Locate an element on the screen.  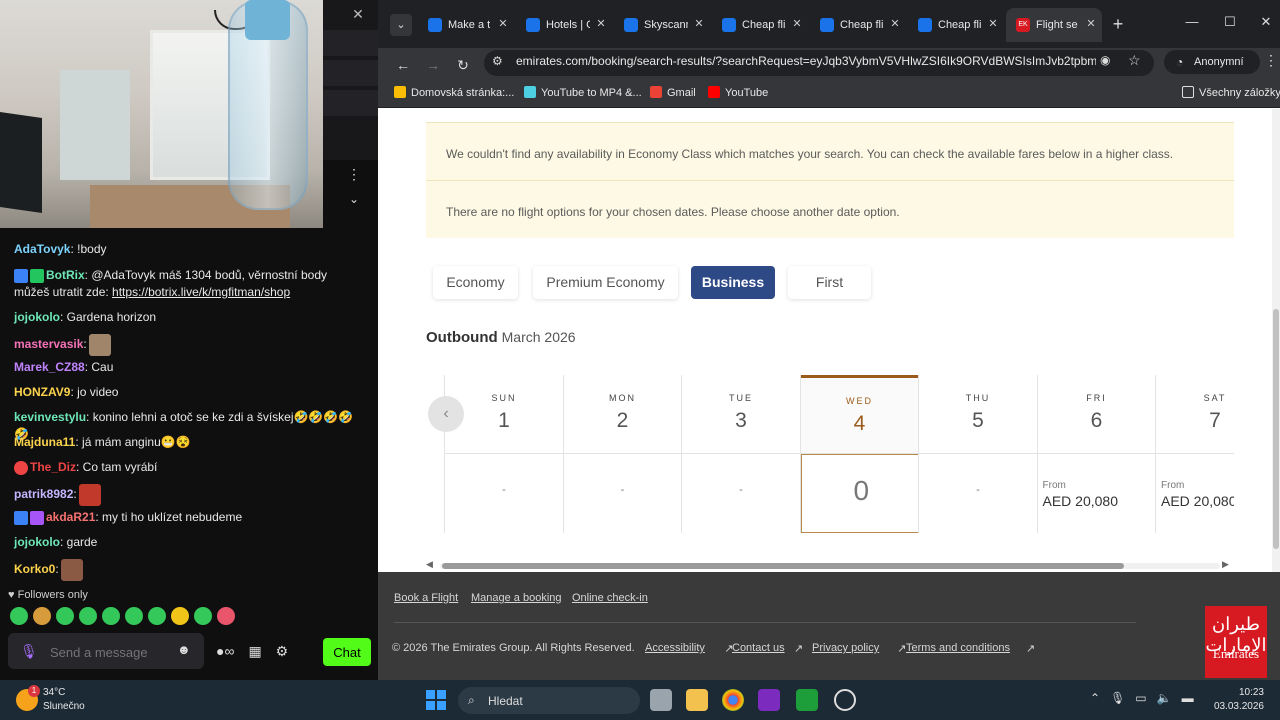
browser-menu-icon: ⋮ is located at coordinates (1271, 62).